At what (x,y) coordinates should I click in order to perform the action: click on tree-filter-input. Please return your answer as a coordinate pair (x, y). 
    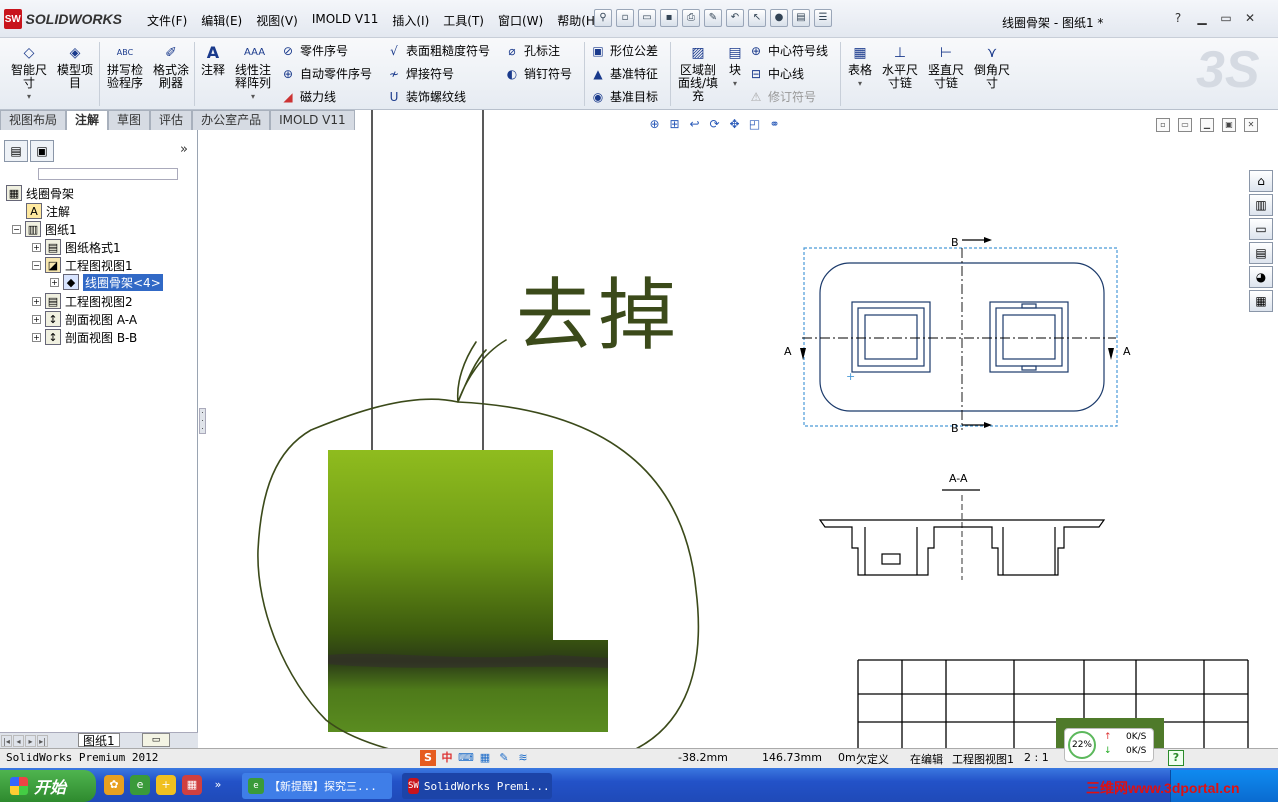
    Looking at the image, I should click on (108, 174).